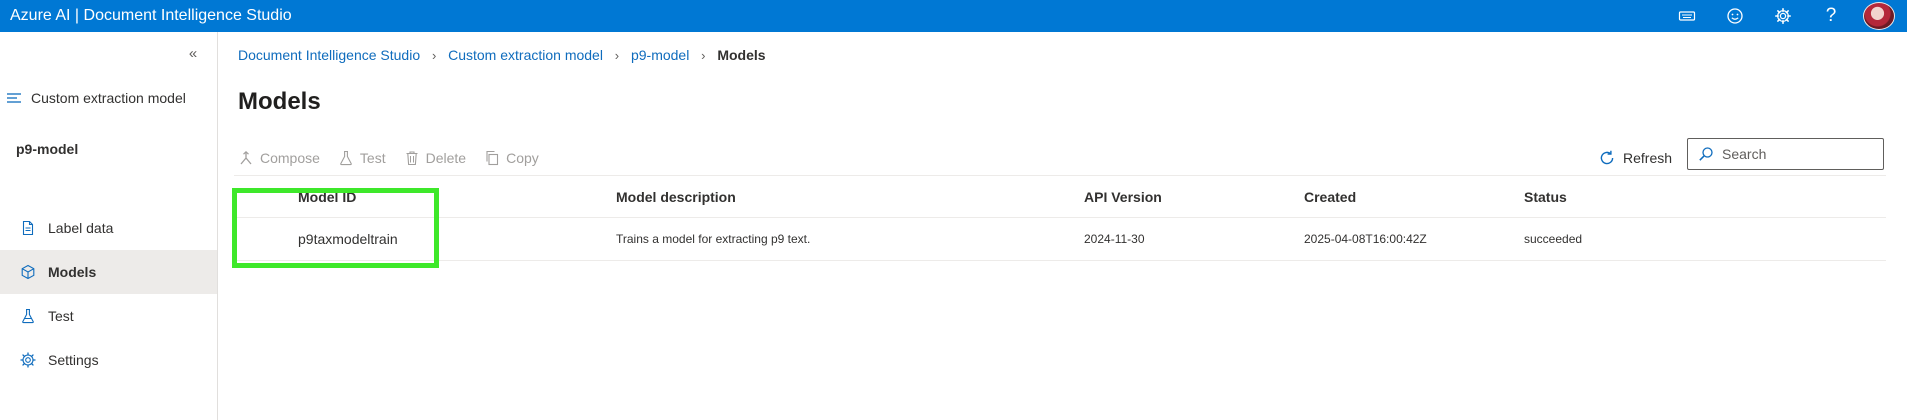  I want to click on sidebar-item-label: Models, so click(72, 272).